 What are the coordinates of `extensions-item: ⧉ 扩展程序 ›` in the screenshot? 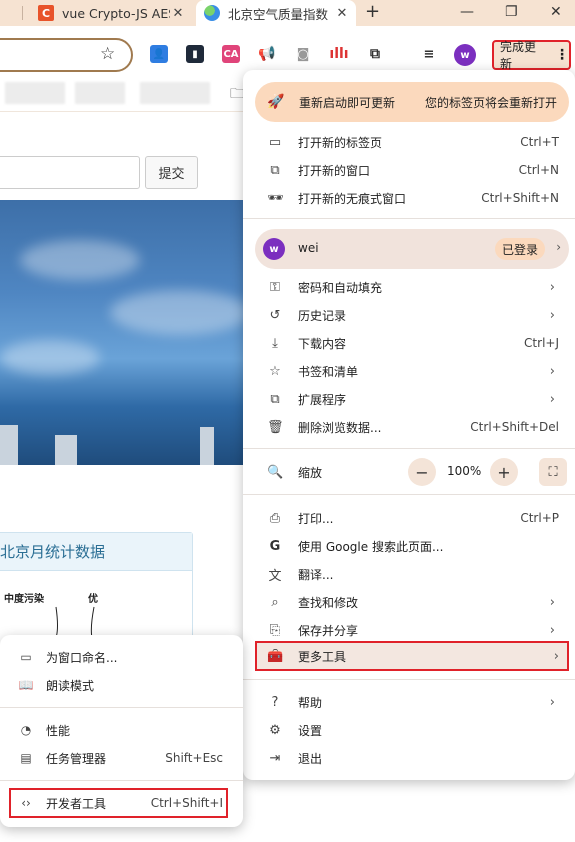 It's located at (409, 399).